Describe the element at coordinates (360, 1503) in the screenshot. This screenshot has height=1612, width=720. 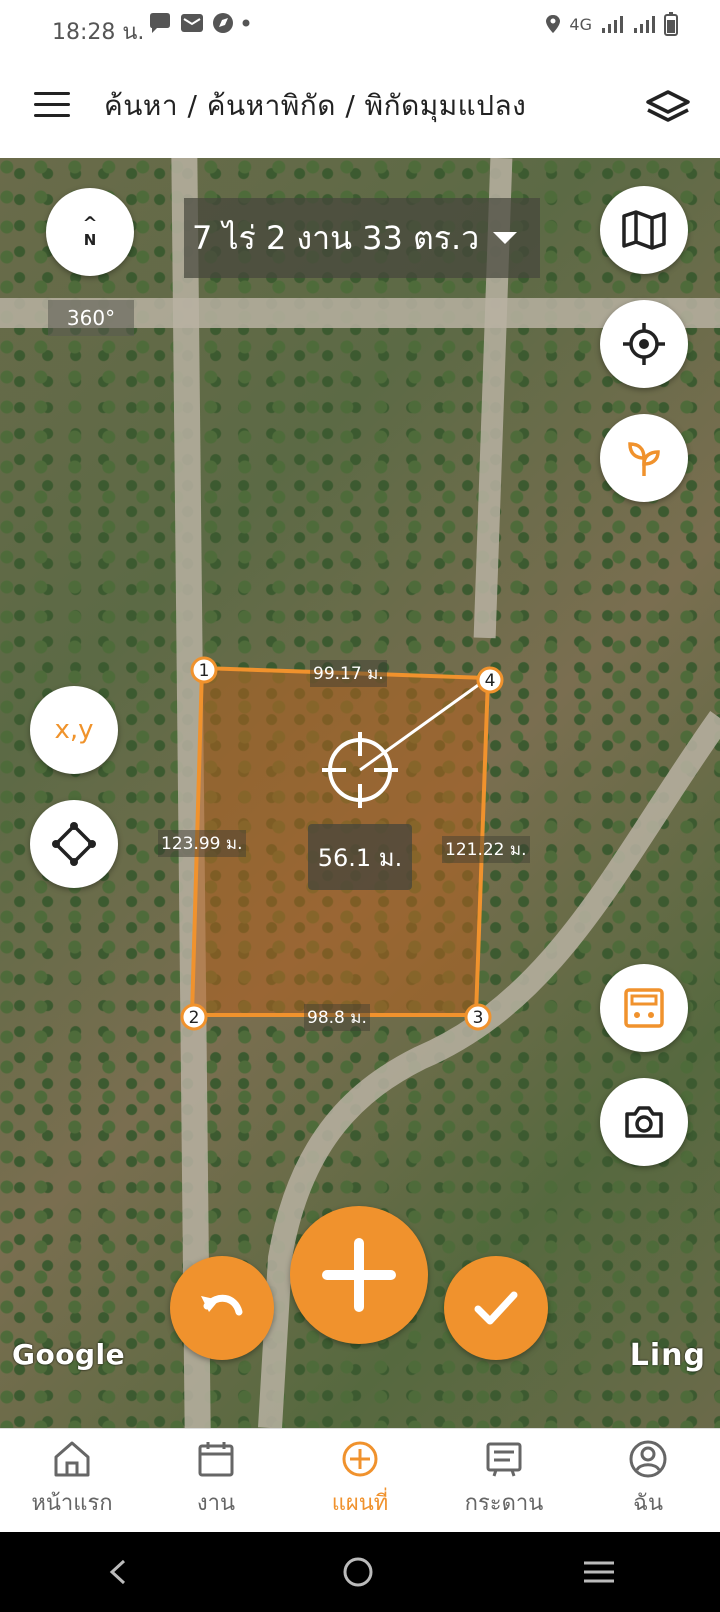
I see `nav-map-label: แผนที่` at that location.